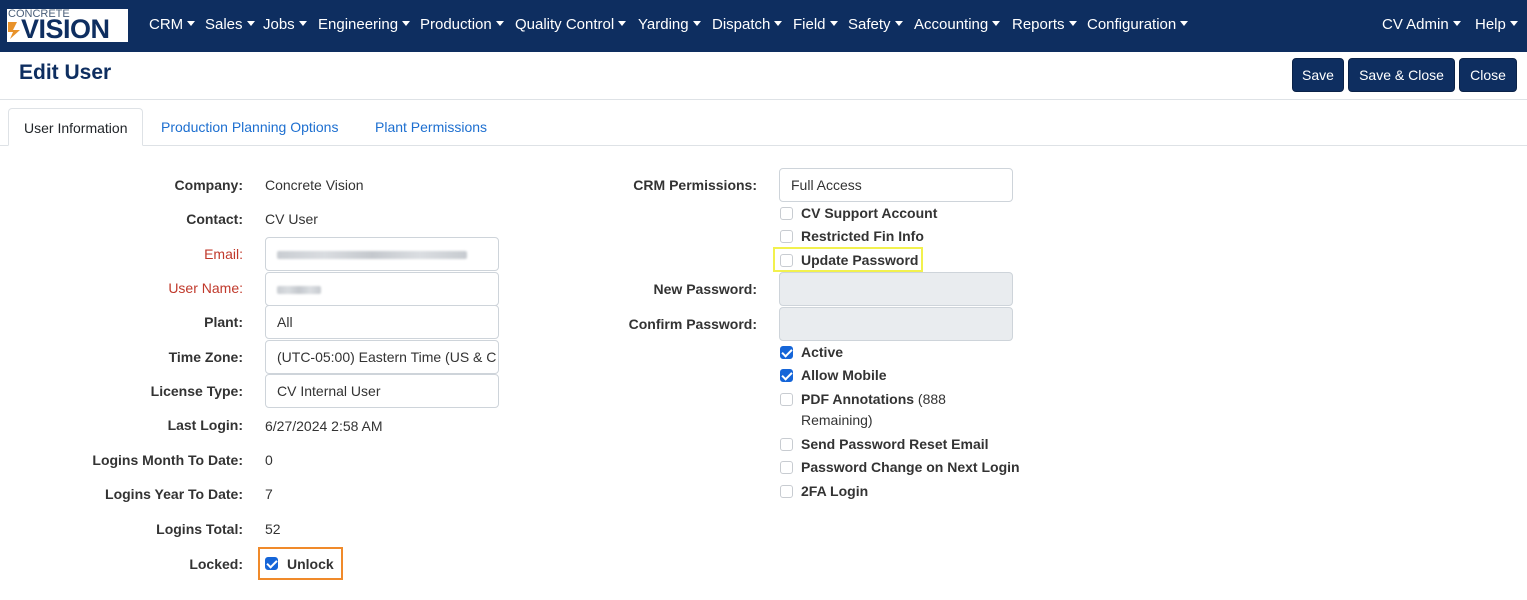 The width and height of the screenshot is (1527, 600). I want to click on redacted-email, so click(372, 255).